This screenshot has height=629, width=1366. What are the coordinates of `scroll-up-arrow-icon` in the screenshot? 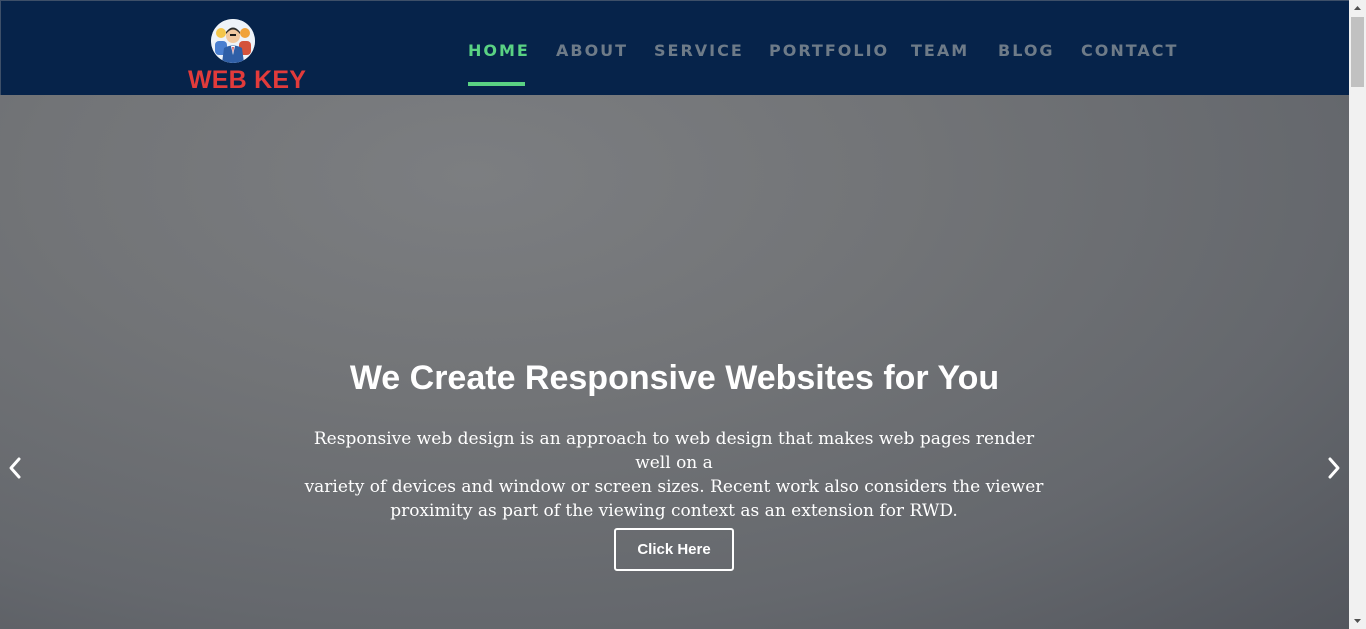 It's located at (1357, 8).